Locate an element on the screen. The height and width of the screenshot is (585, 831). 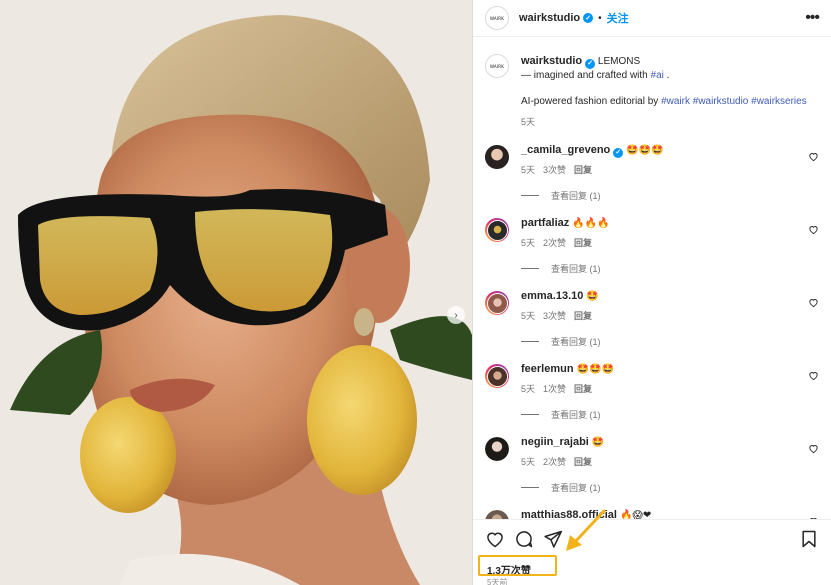
comment-likes: 1次赞 is located at coordinates (554, 389).